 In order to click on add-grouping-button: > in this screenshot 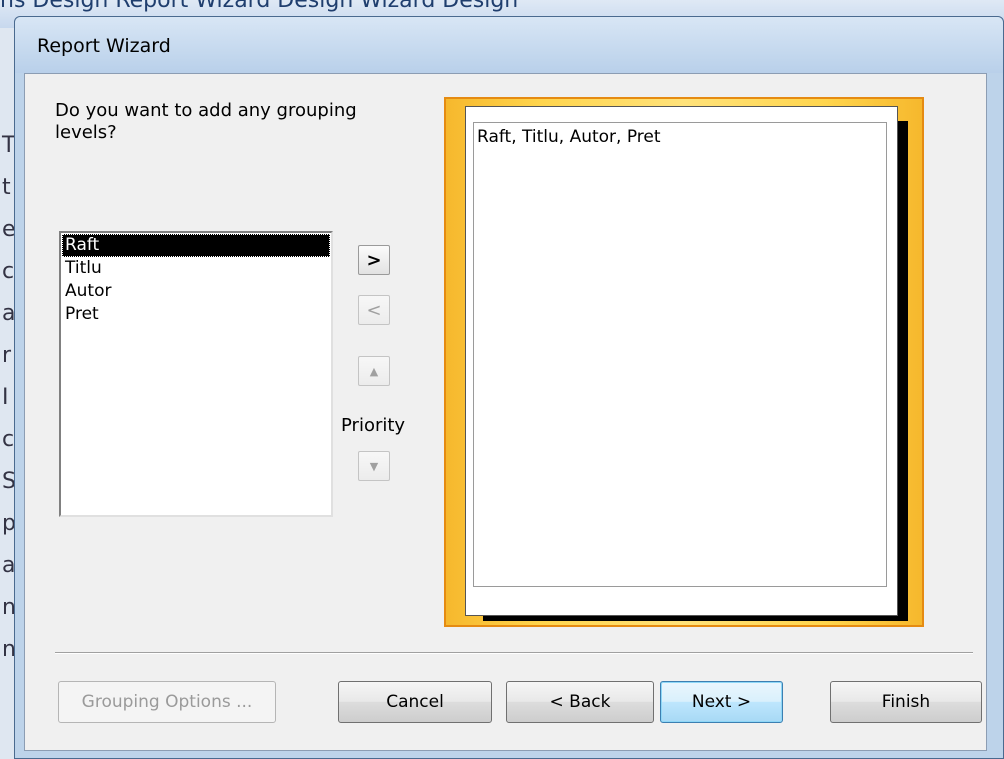, I will do `click(374, 260)`.